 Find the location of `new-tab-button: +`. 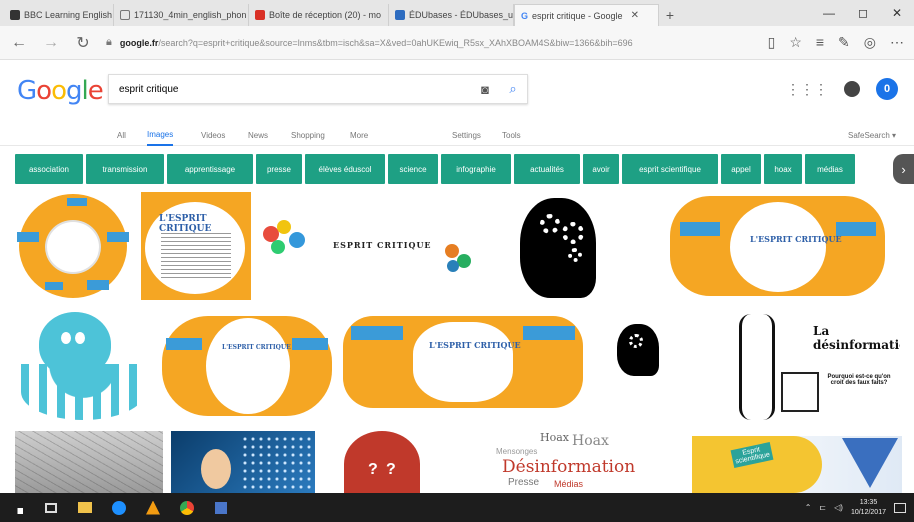

new-tab-button: + is located at coordinates (670, 15).